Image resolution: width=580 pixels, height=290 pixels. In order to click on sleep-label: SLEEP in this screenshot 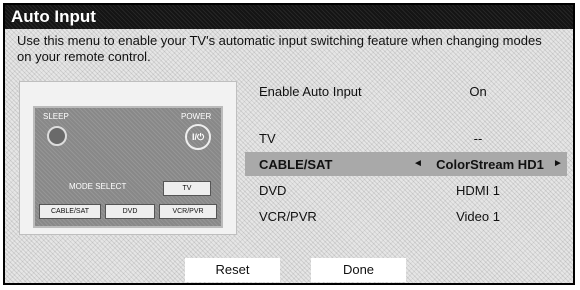, I will do `click(56, 116)`.